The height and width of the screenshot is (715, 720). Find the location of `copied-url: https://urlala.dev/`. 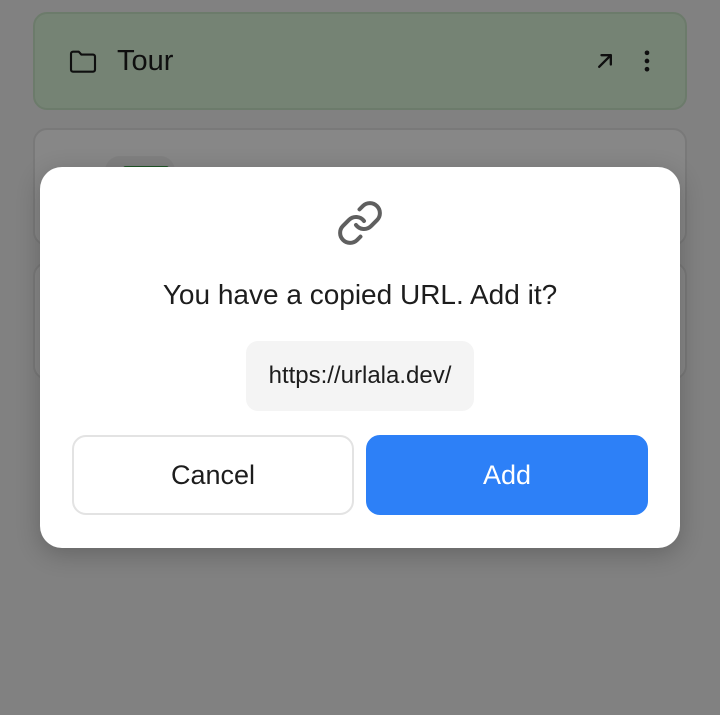

copied-url: https://urlala.dev/ is located at coordinates (360, 376).